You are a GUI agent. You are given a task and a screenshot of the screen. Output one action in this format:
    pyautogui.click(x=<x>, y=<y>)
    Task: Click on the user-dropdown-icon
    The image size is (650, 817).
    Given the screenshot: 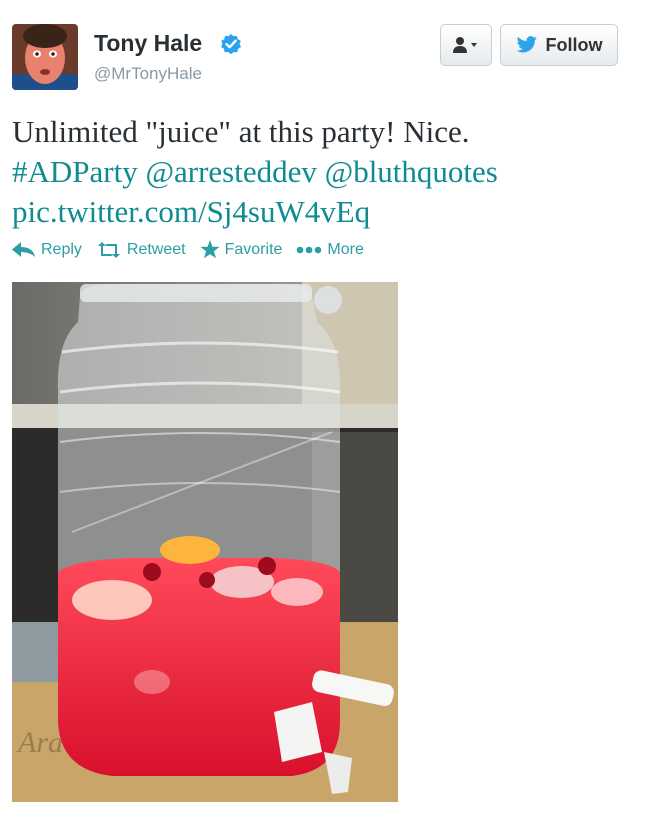 What is the action you would take?
    pyautogui.click(x=465, y=45)
    